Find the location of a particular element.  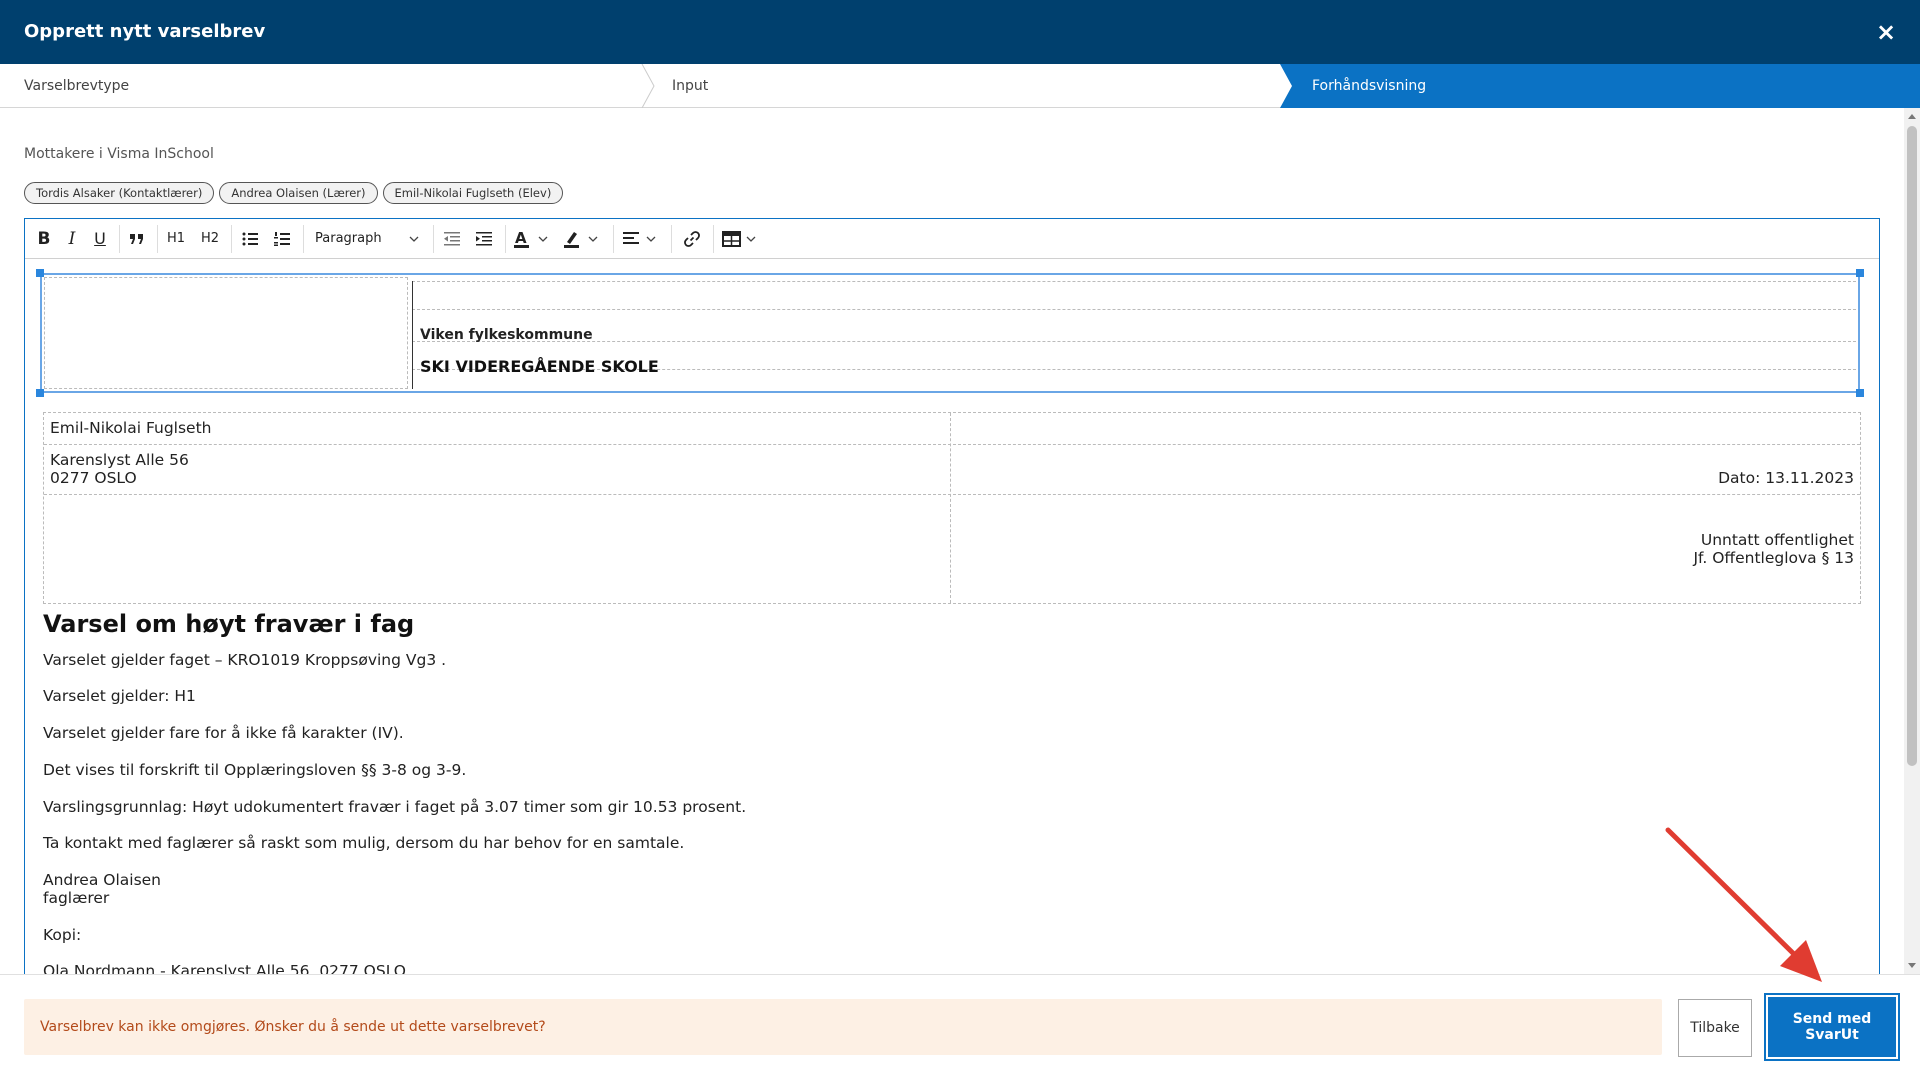

scrollbar-thumb is located at coordinates (1912, 446).